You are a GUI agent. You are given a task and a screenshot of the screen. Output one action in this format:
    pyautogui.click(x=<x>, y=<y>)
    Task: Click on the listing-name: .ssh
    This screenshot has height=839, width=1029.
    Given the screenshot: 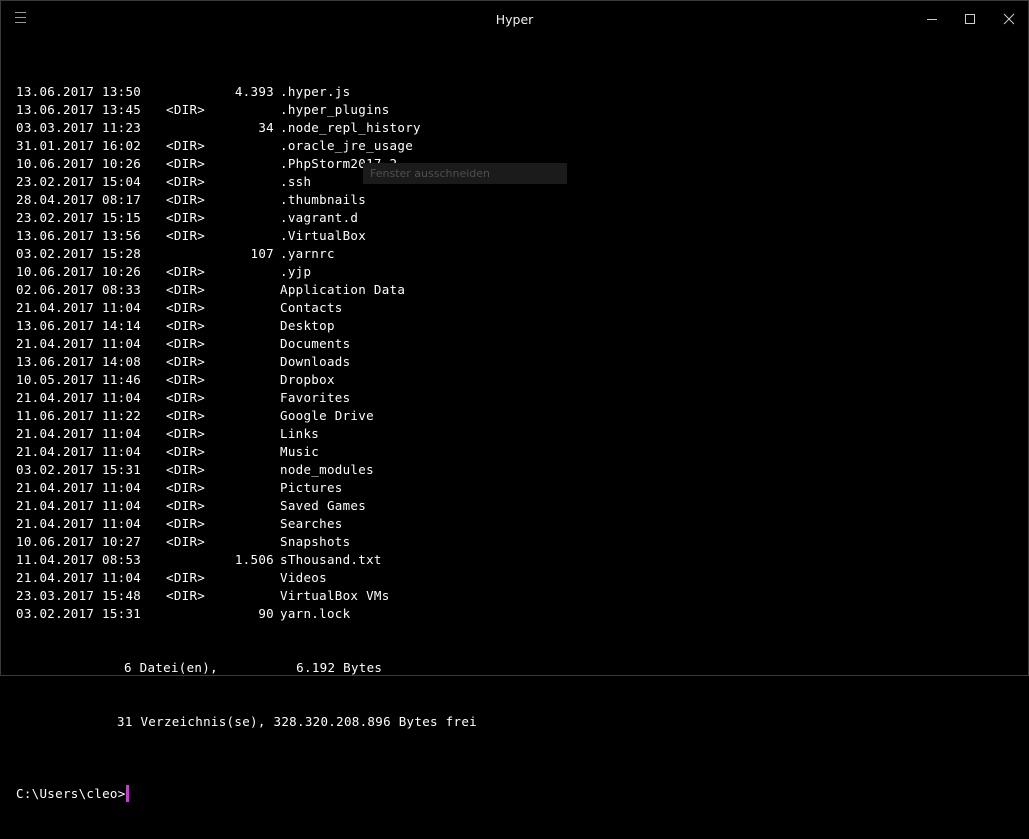 What is the action you would take?
    pyautogui.click(x=296, y=181)
    